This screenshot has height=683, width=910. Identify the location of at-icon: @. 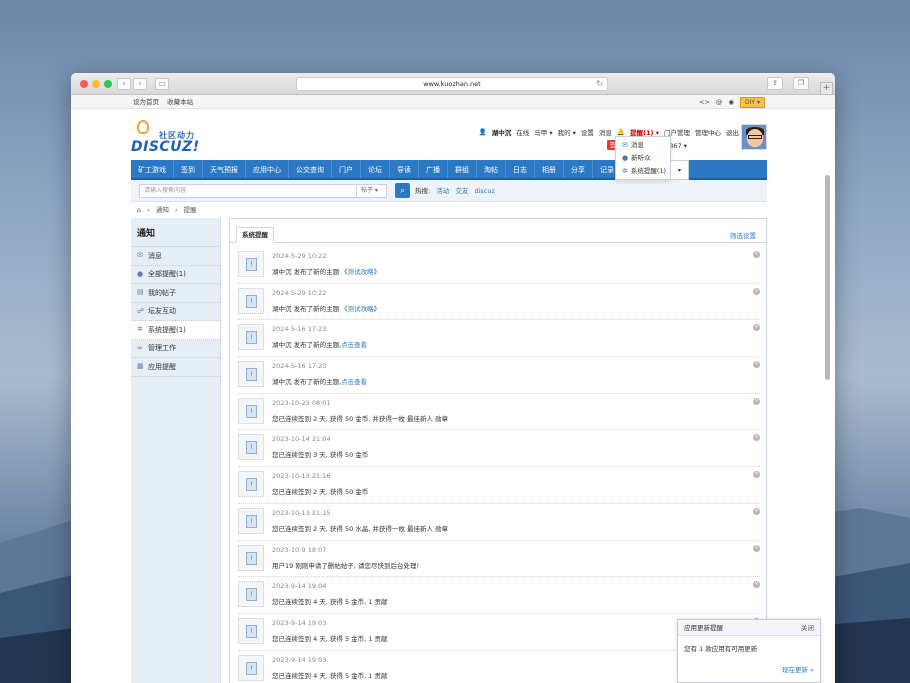
(719, 102).